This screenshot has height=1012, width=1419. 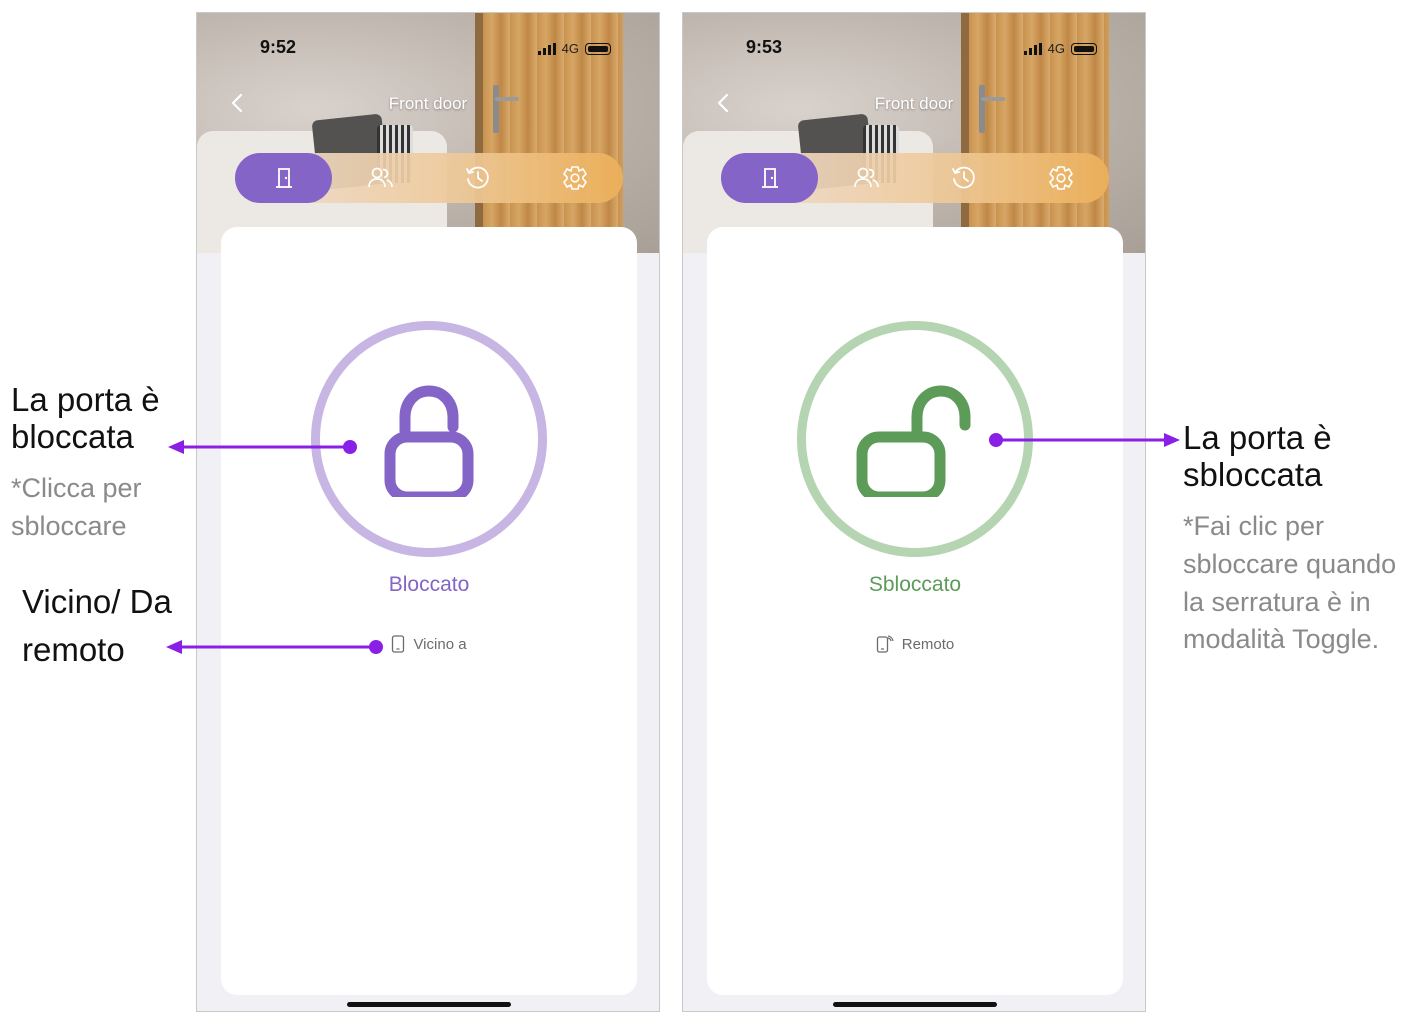 What do you see at coordinates (262, 447) in the screenshot?
I see `arrow-locked` at bounding box center [262, 447].